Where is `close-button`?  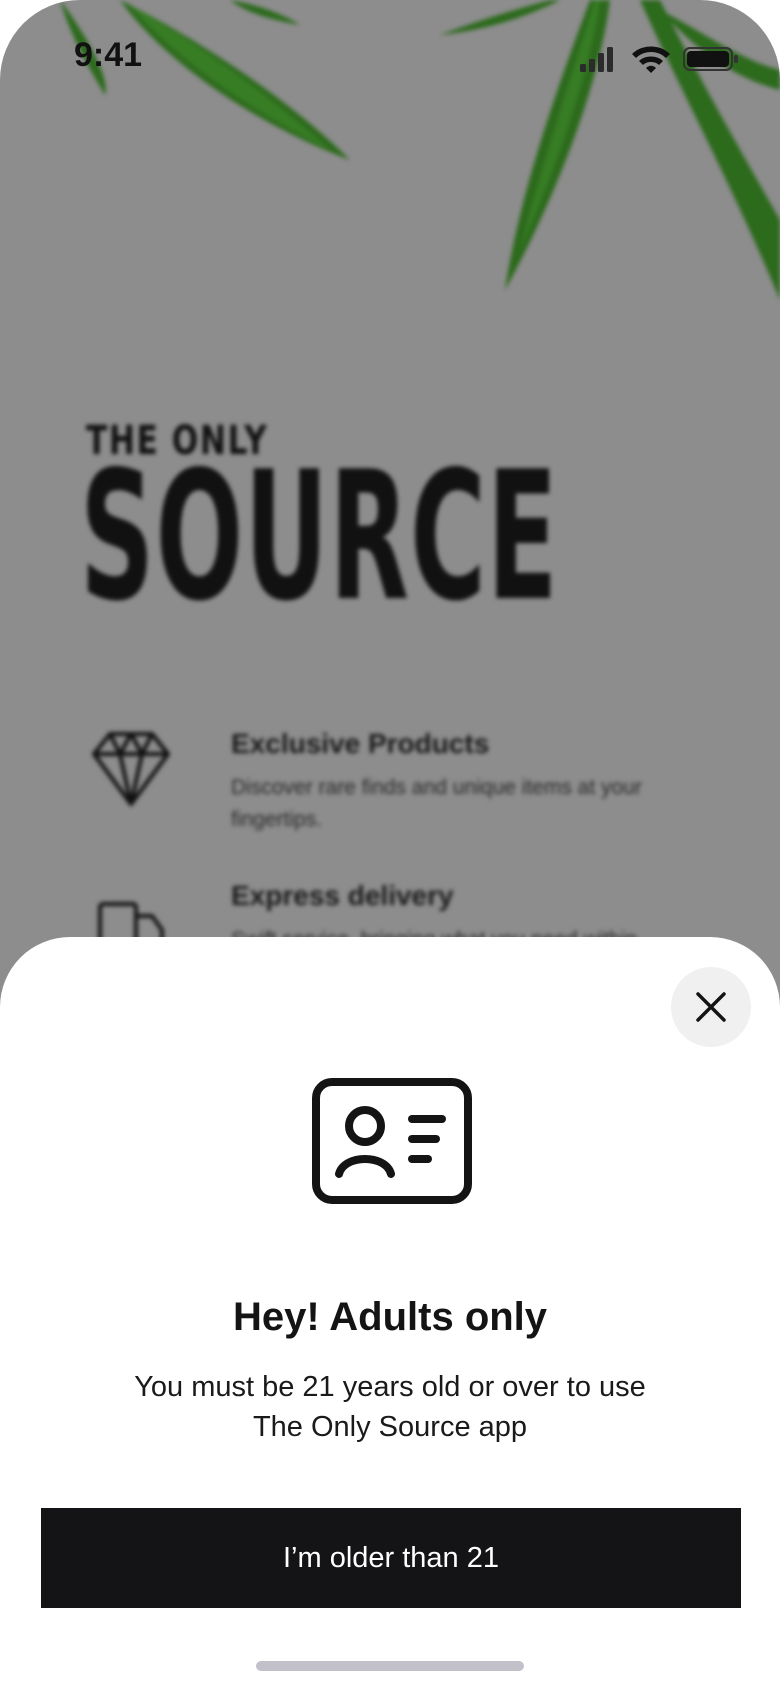
close-button is located at coordinates (711, 1007).